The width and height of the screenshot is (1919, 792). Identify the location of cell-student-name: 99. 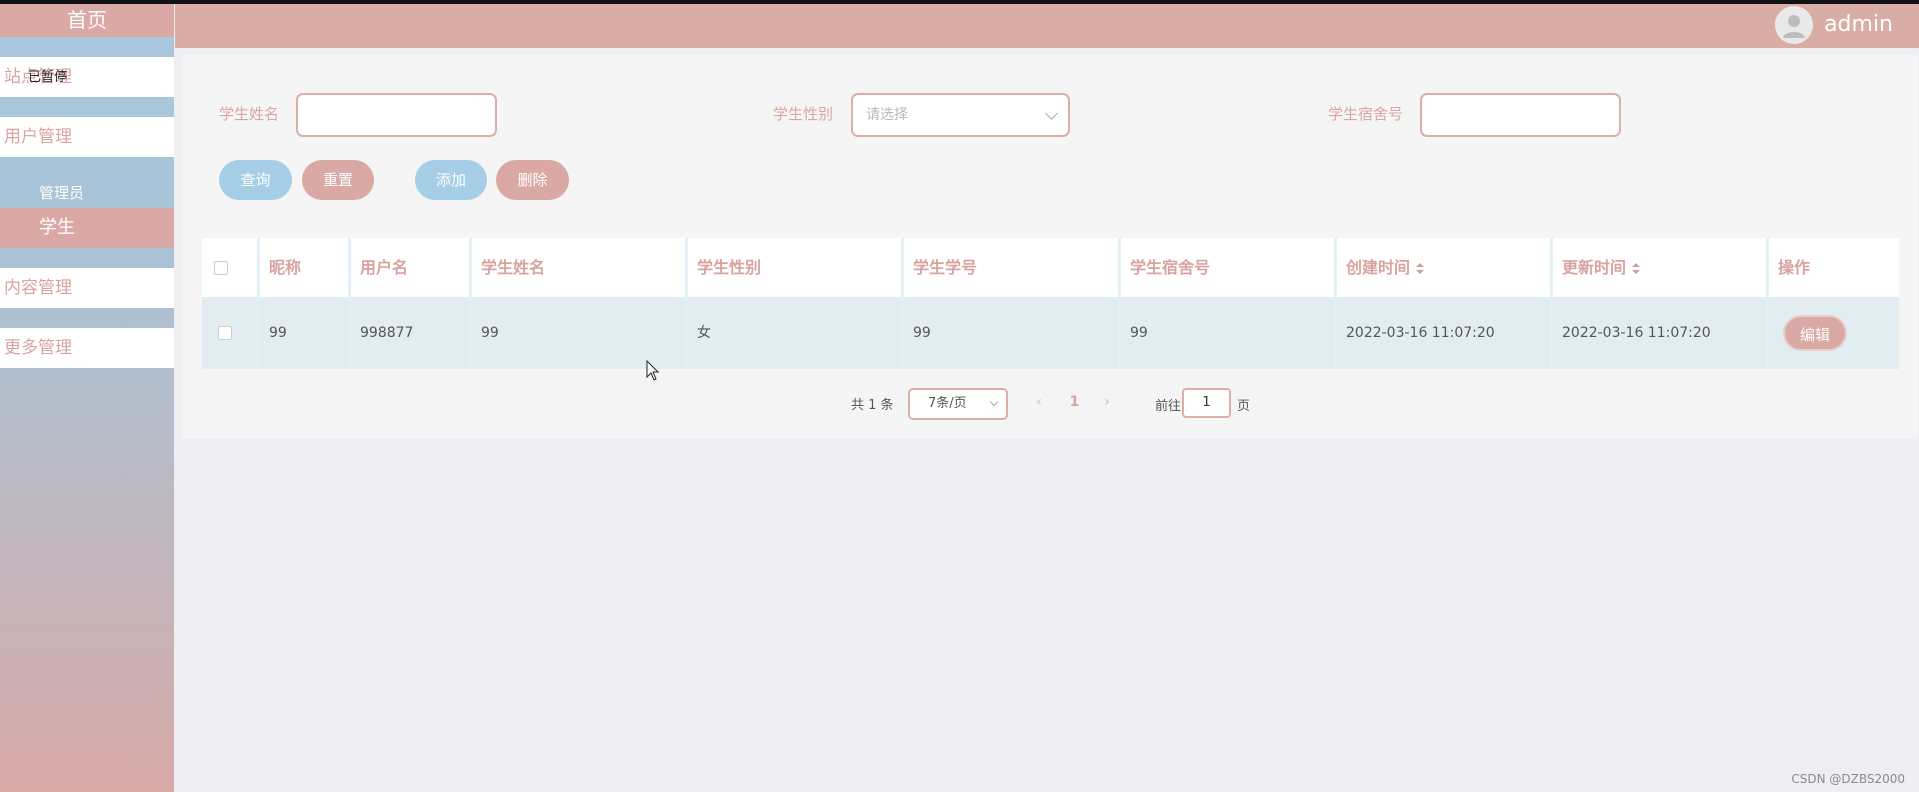
(577, 333).